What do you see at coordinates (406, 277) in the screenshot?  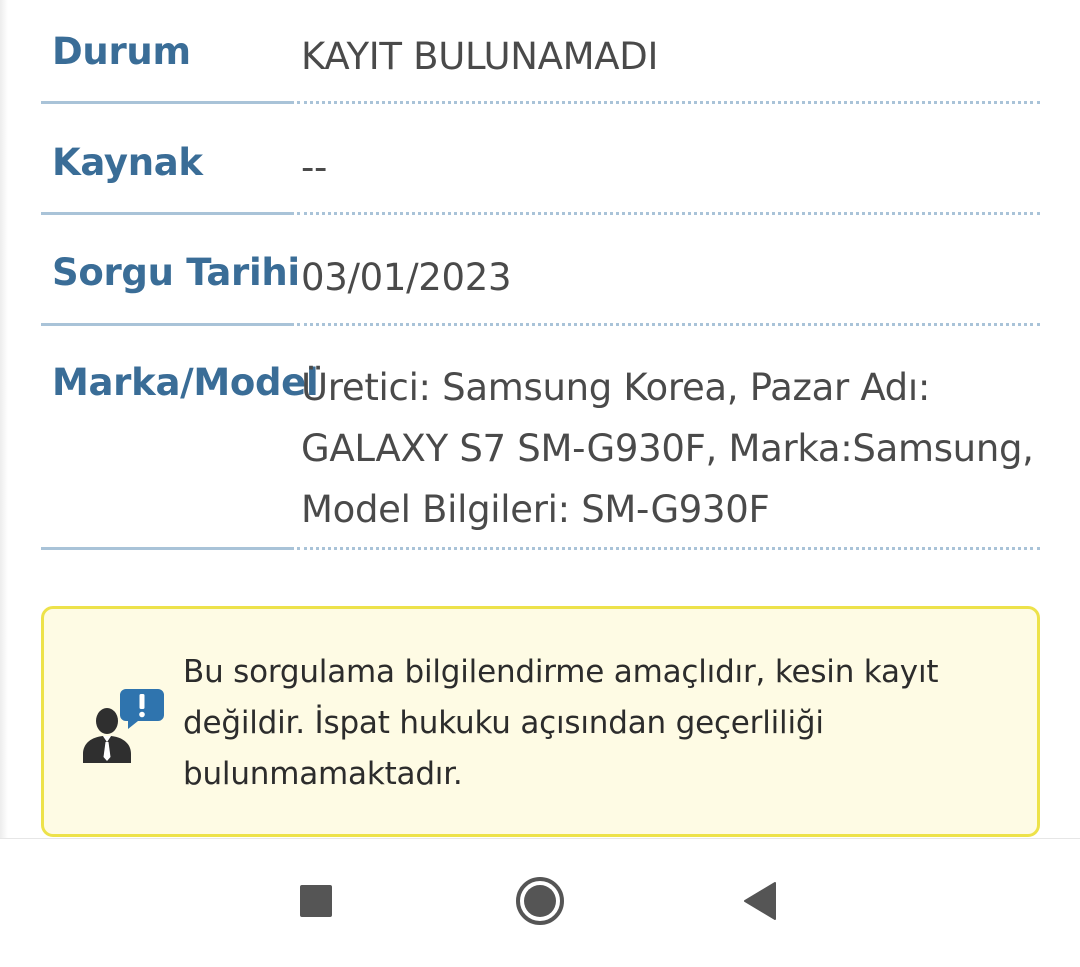 I see `row-value: 03/01/2023` at bounding box center [406, 277].